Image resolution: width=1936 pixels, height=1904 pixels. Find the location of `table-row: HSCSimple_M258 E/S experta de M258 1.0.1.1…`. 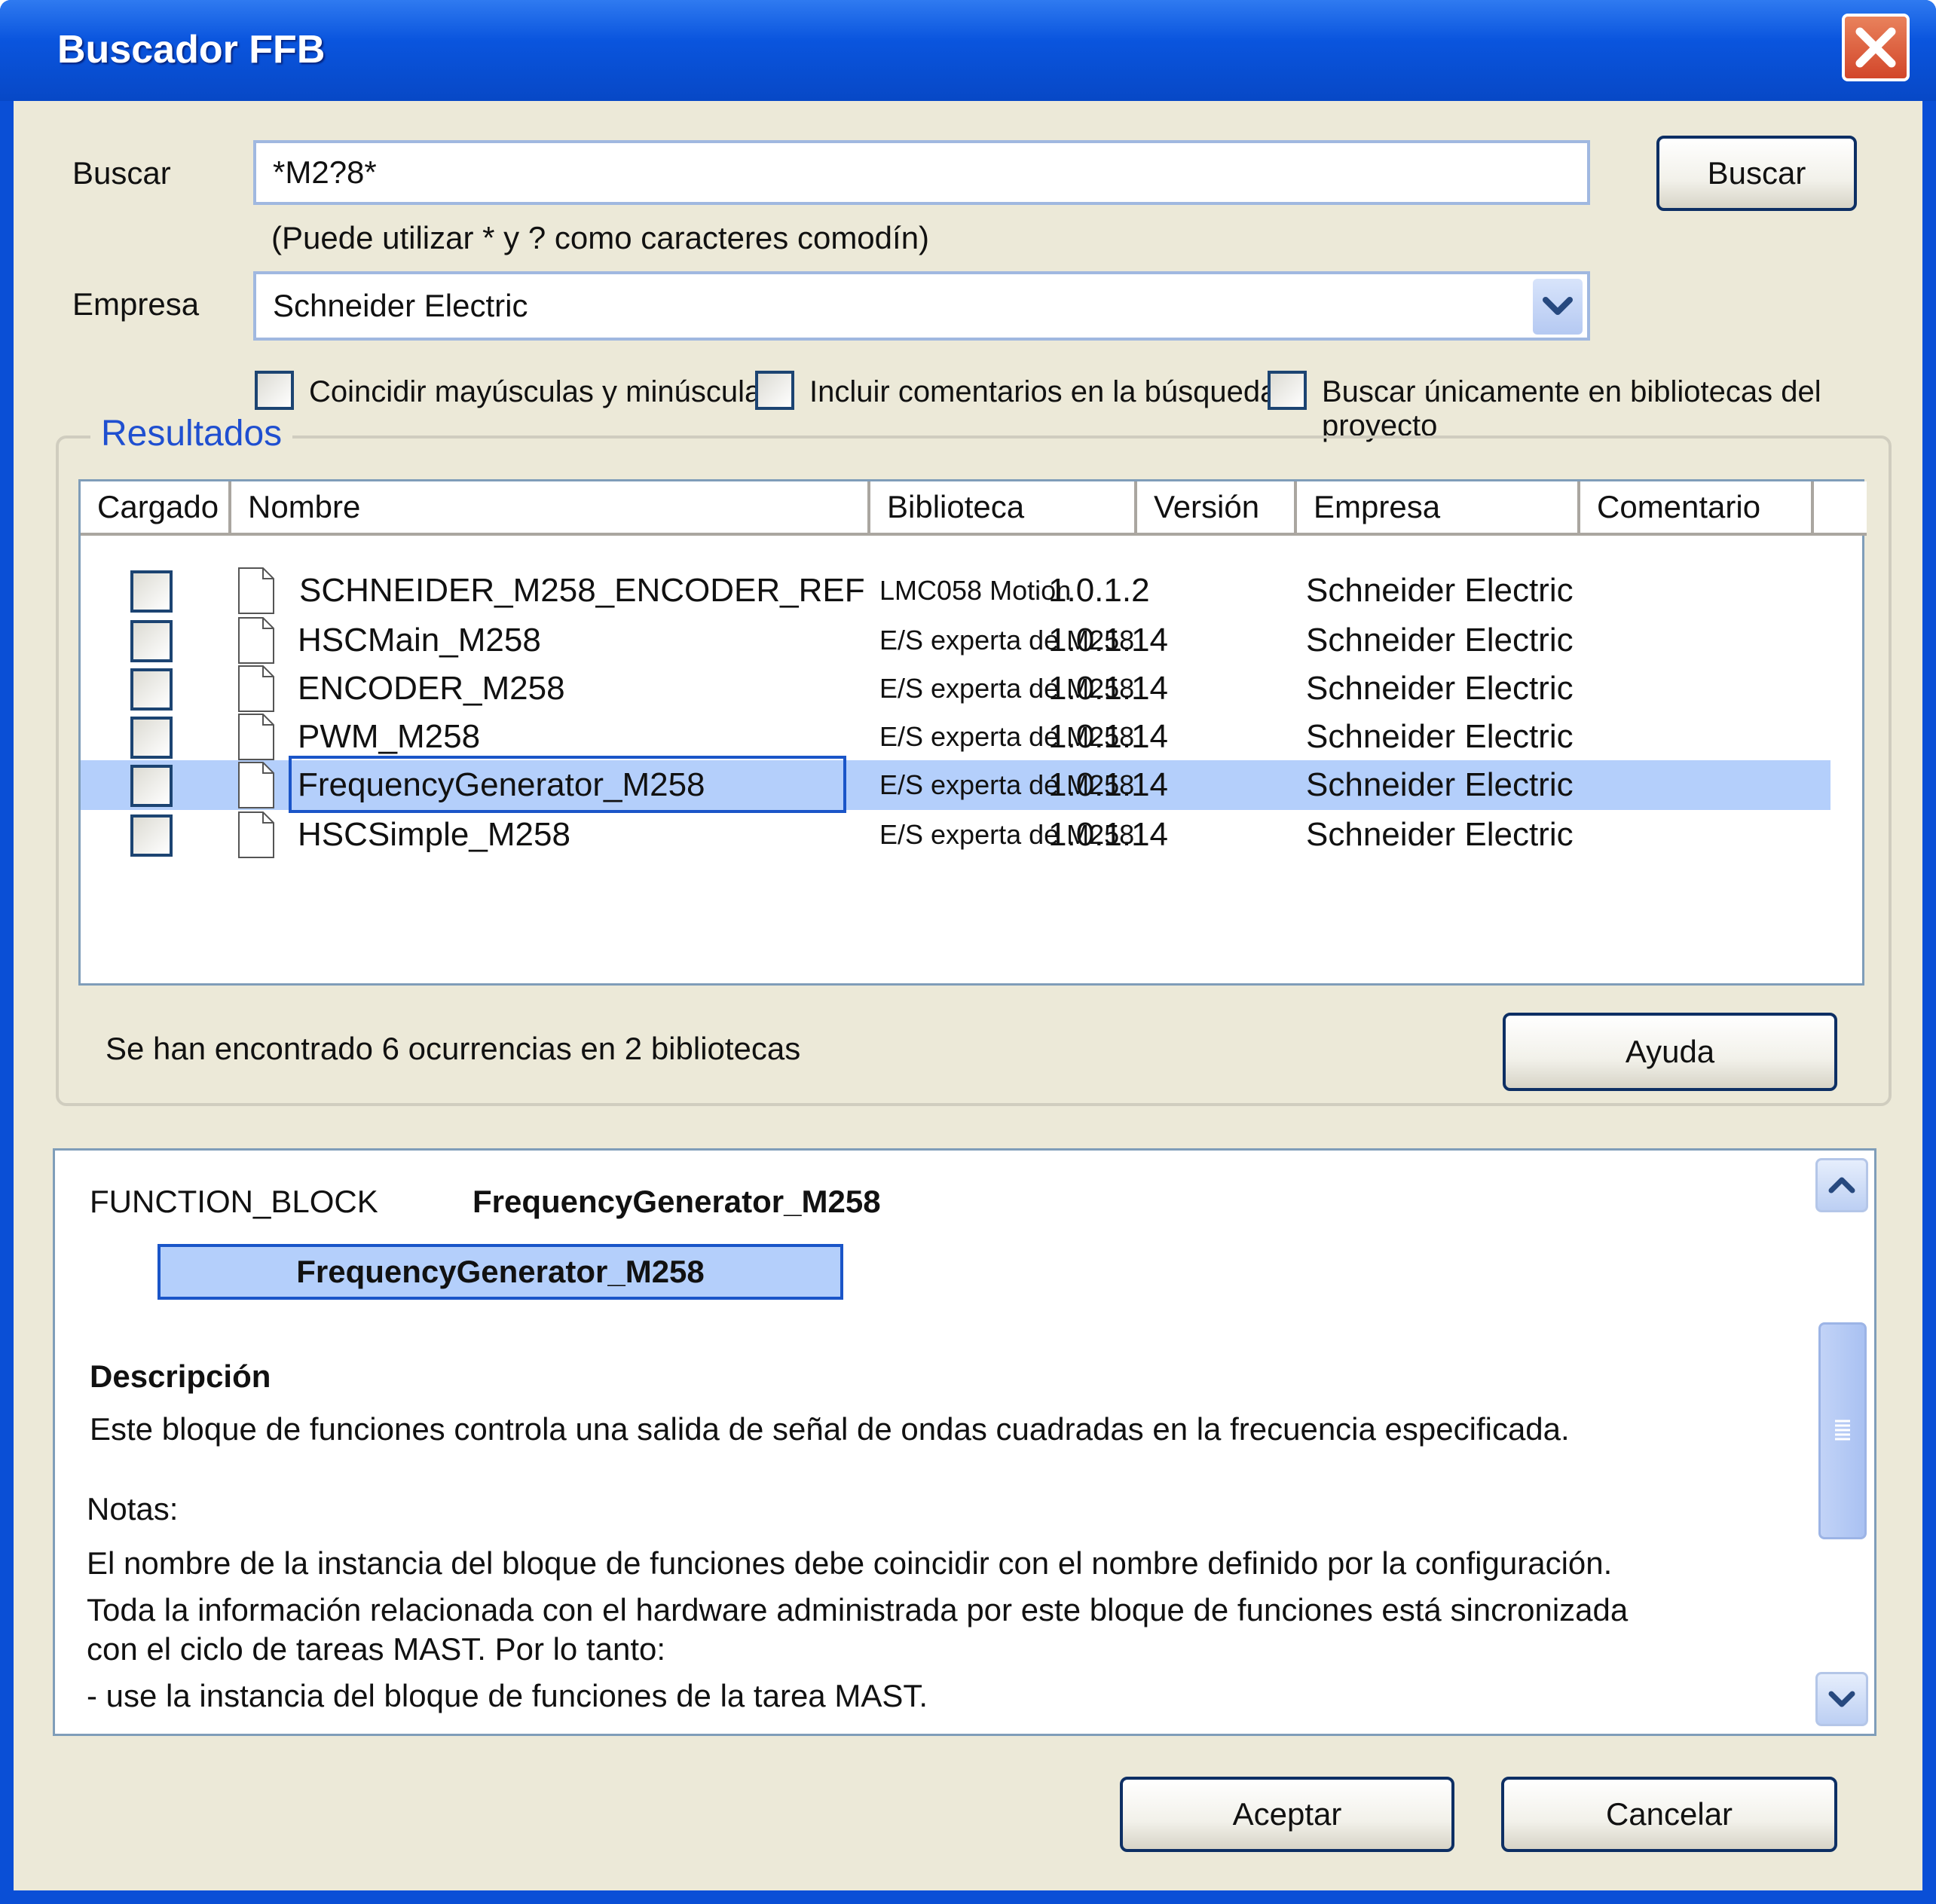

table-row: HSCSimple_M258 E/S experta de M258 1.0.1.1… is located at coordinates (974, 835).